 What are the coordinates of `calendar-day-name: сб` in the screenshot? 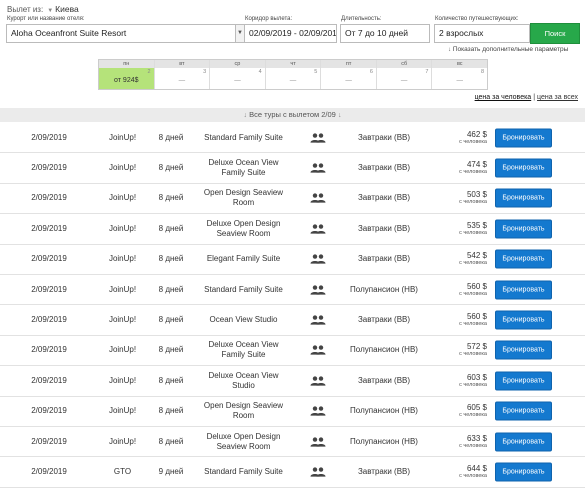 It's located at (404, 64).